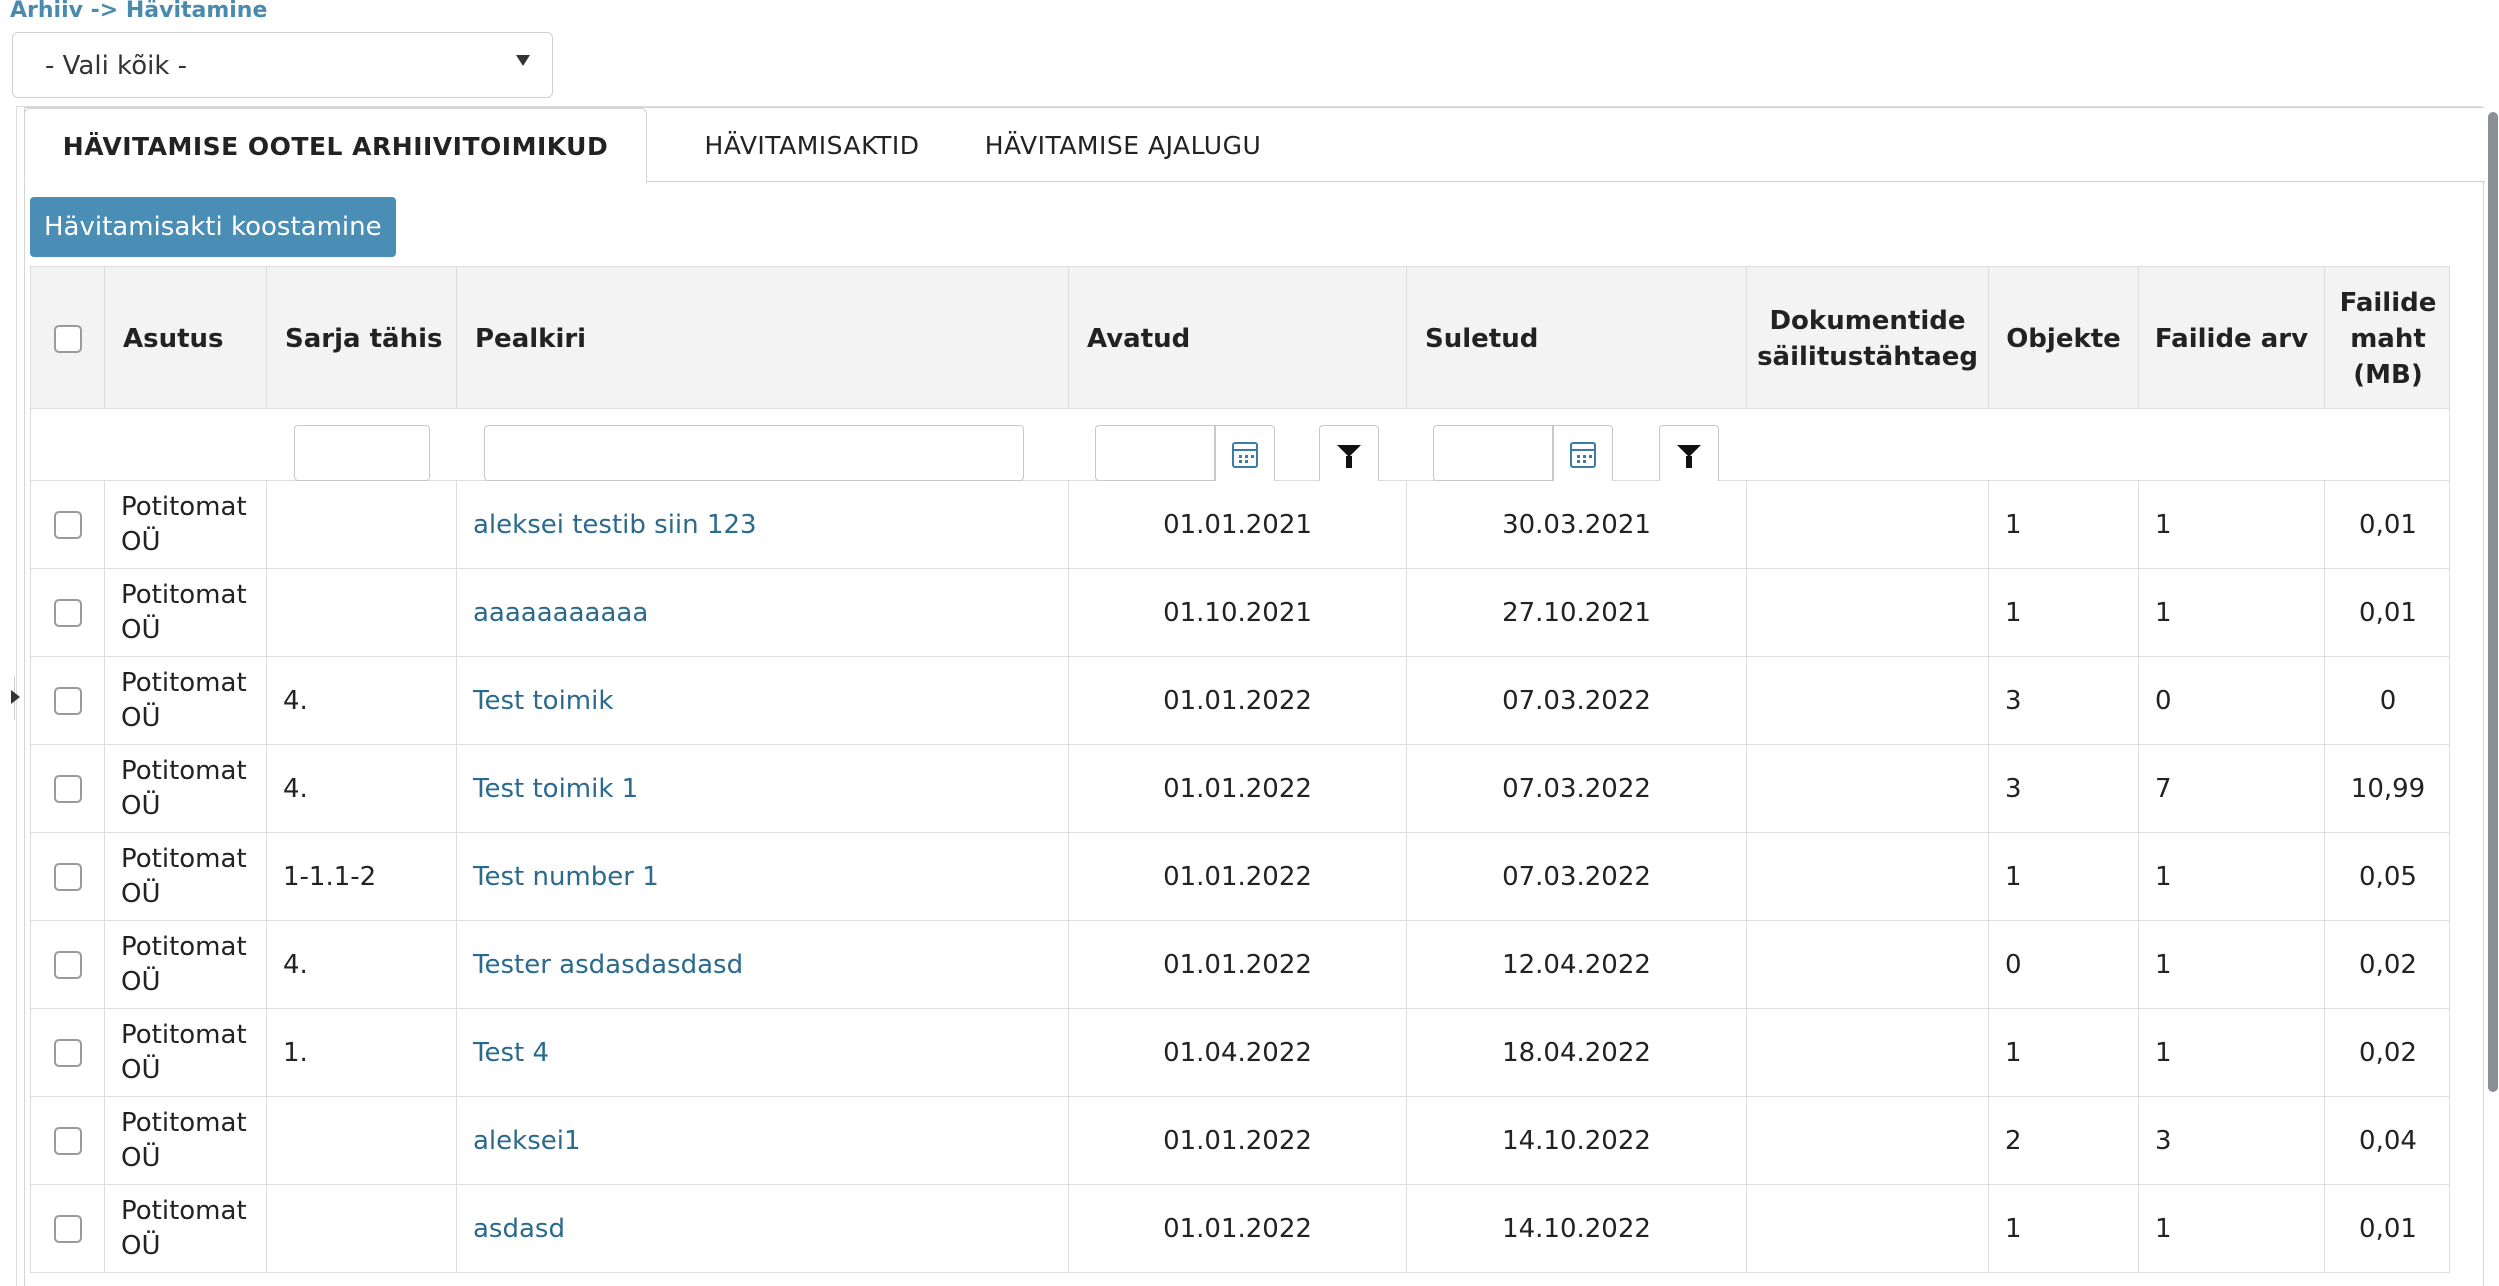 Image resolution: width=2499 pixels, height=1286 pixels. I want to click on cell-failide-maht: 0,04, so click(2388, 1140).